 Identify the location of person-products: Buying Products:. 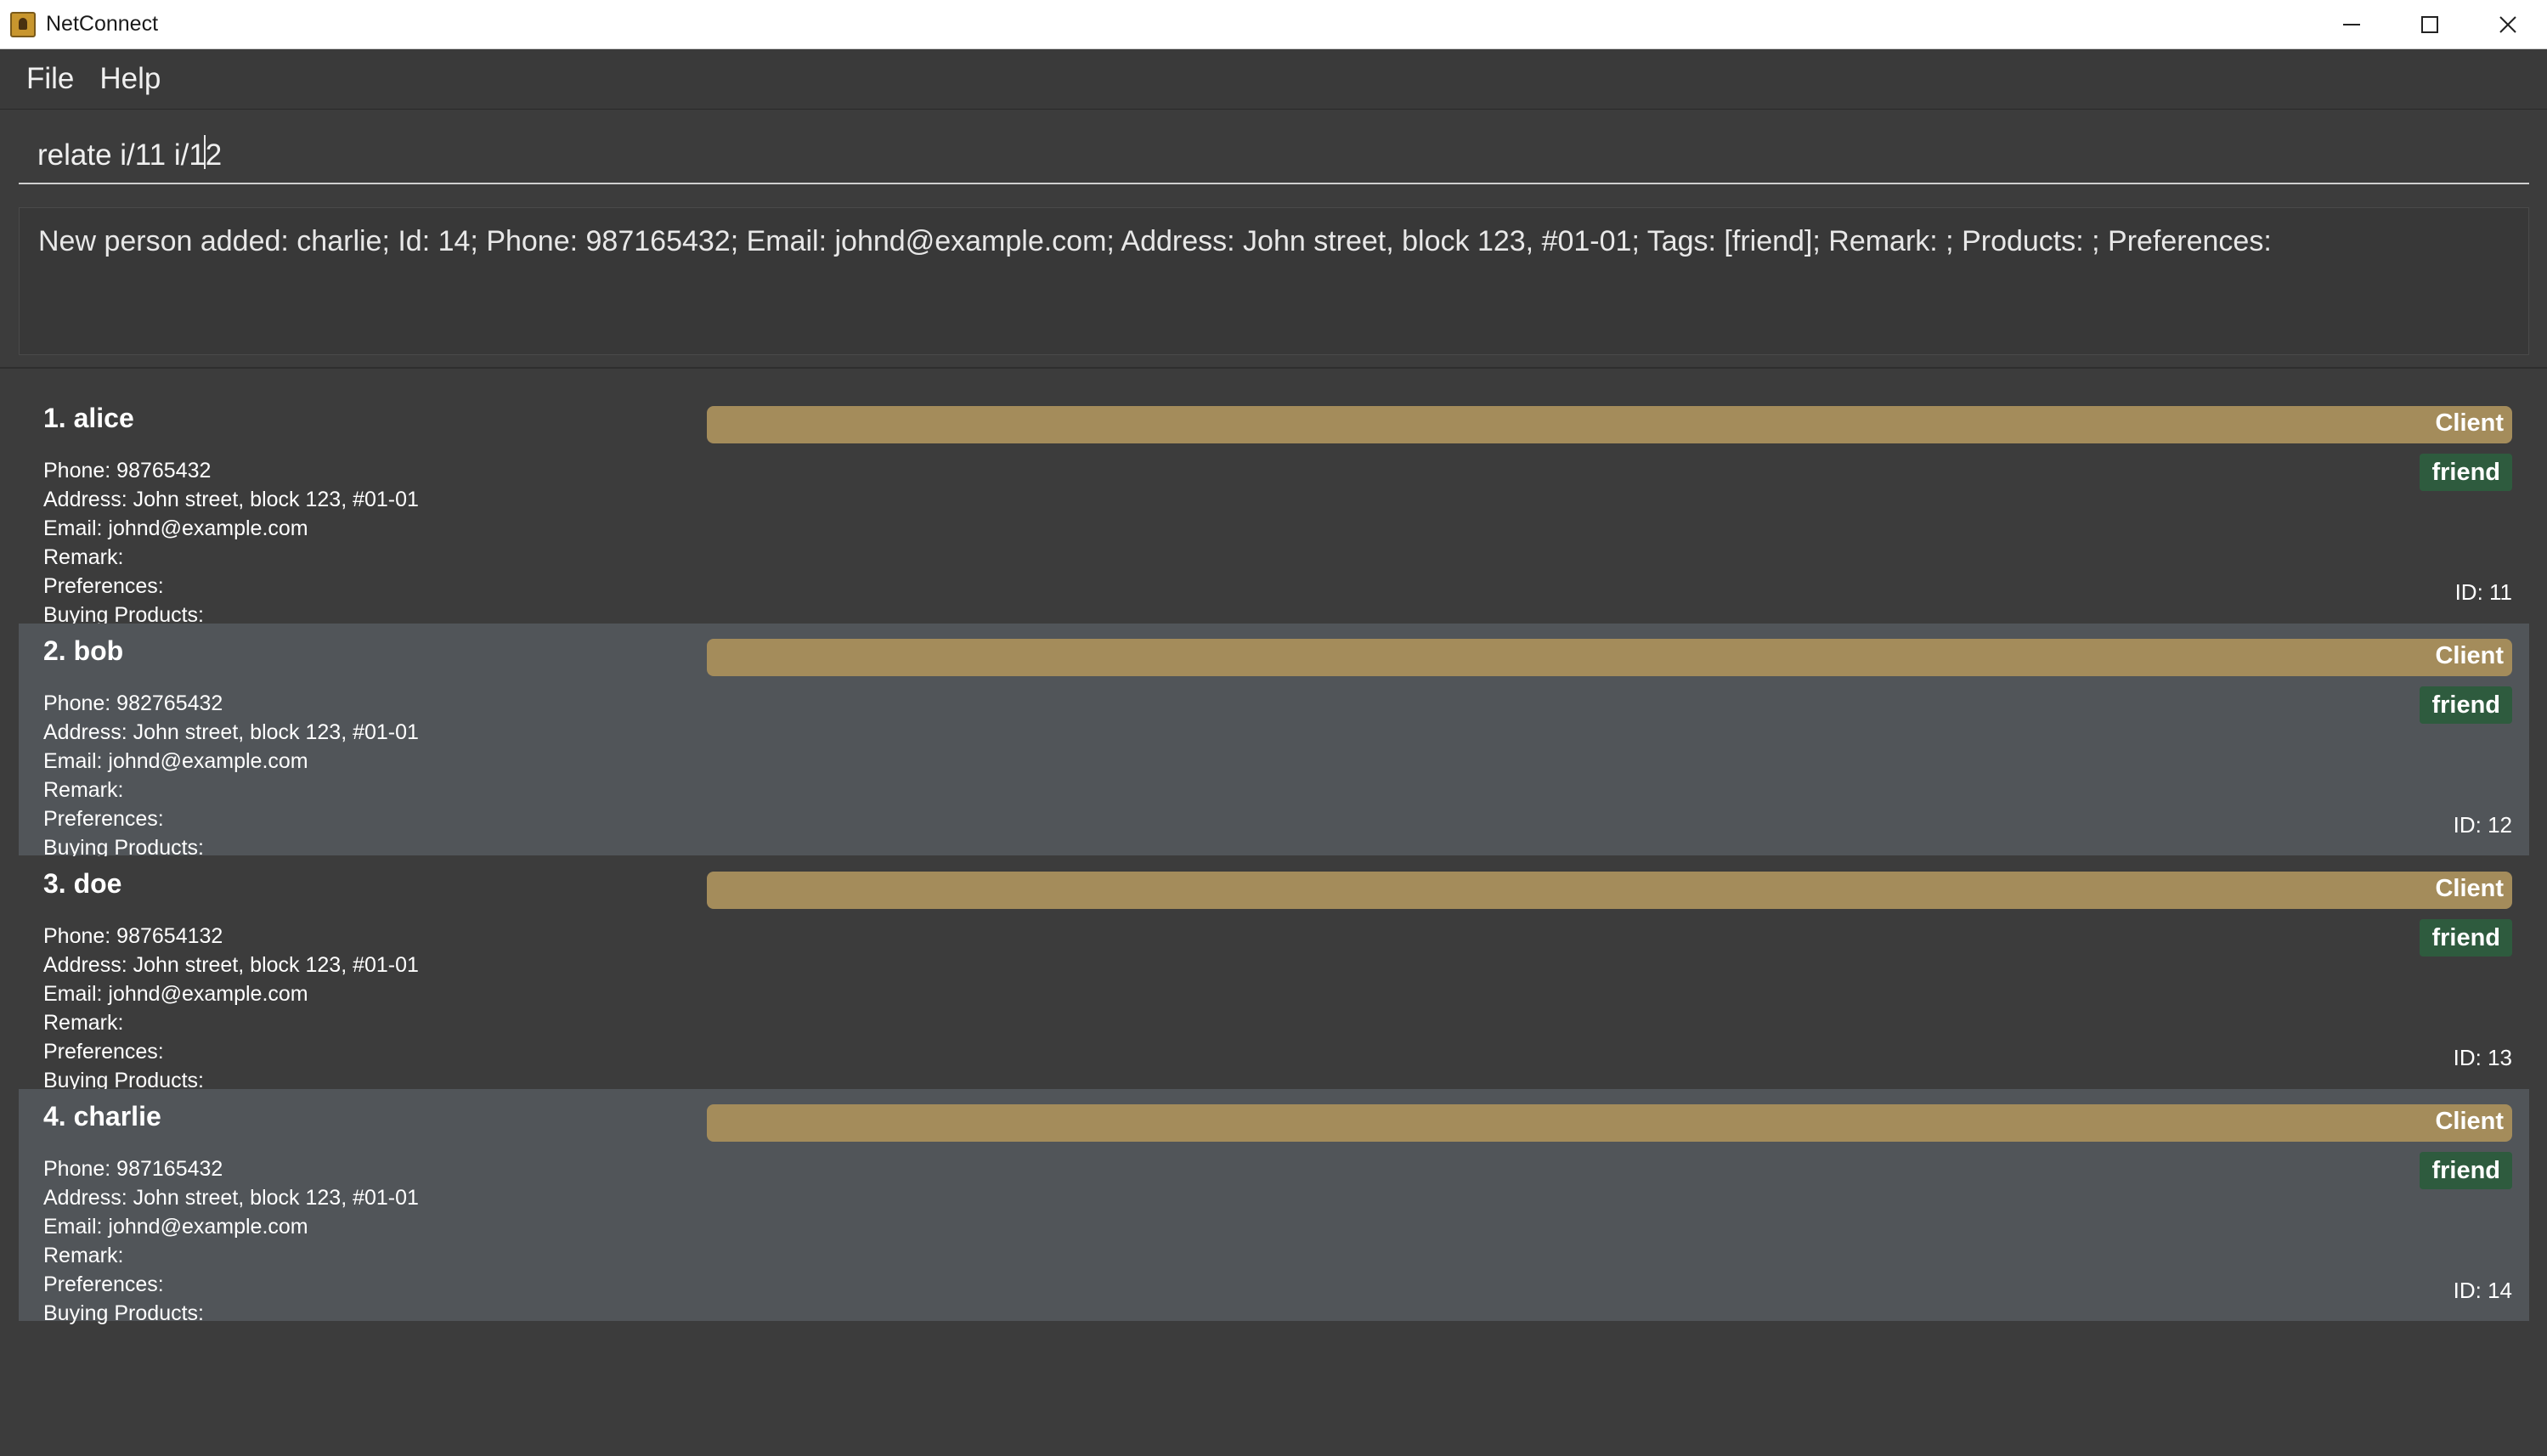
(123, 1313).